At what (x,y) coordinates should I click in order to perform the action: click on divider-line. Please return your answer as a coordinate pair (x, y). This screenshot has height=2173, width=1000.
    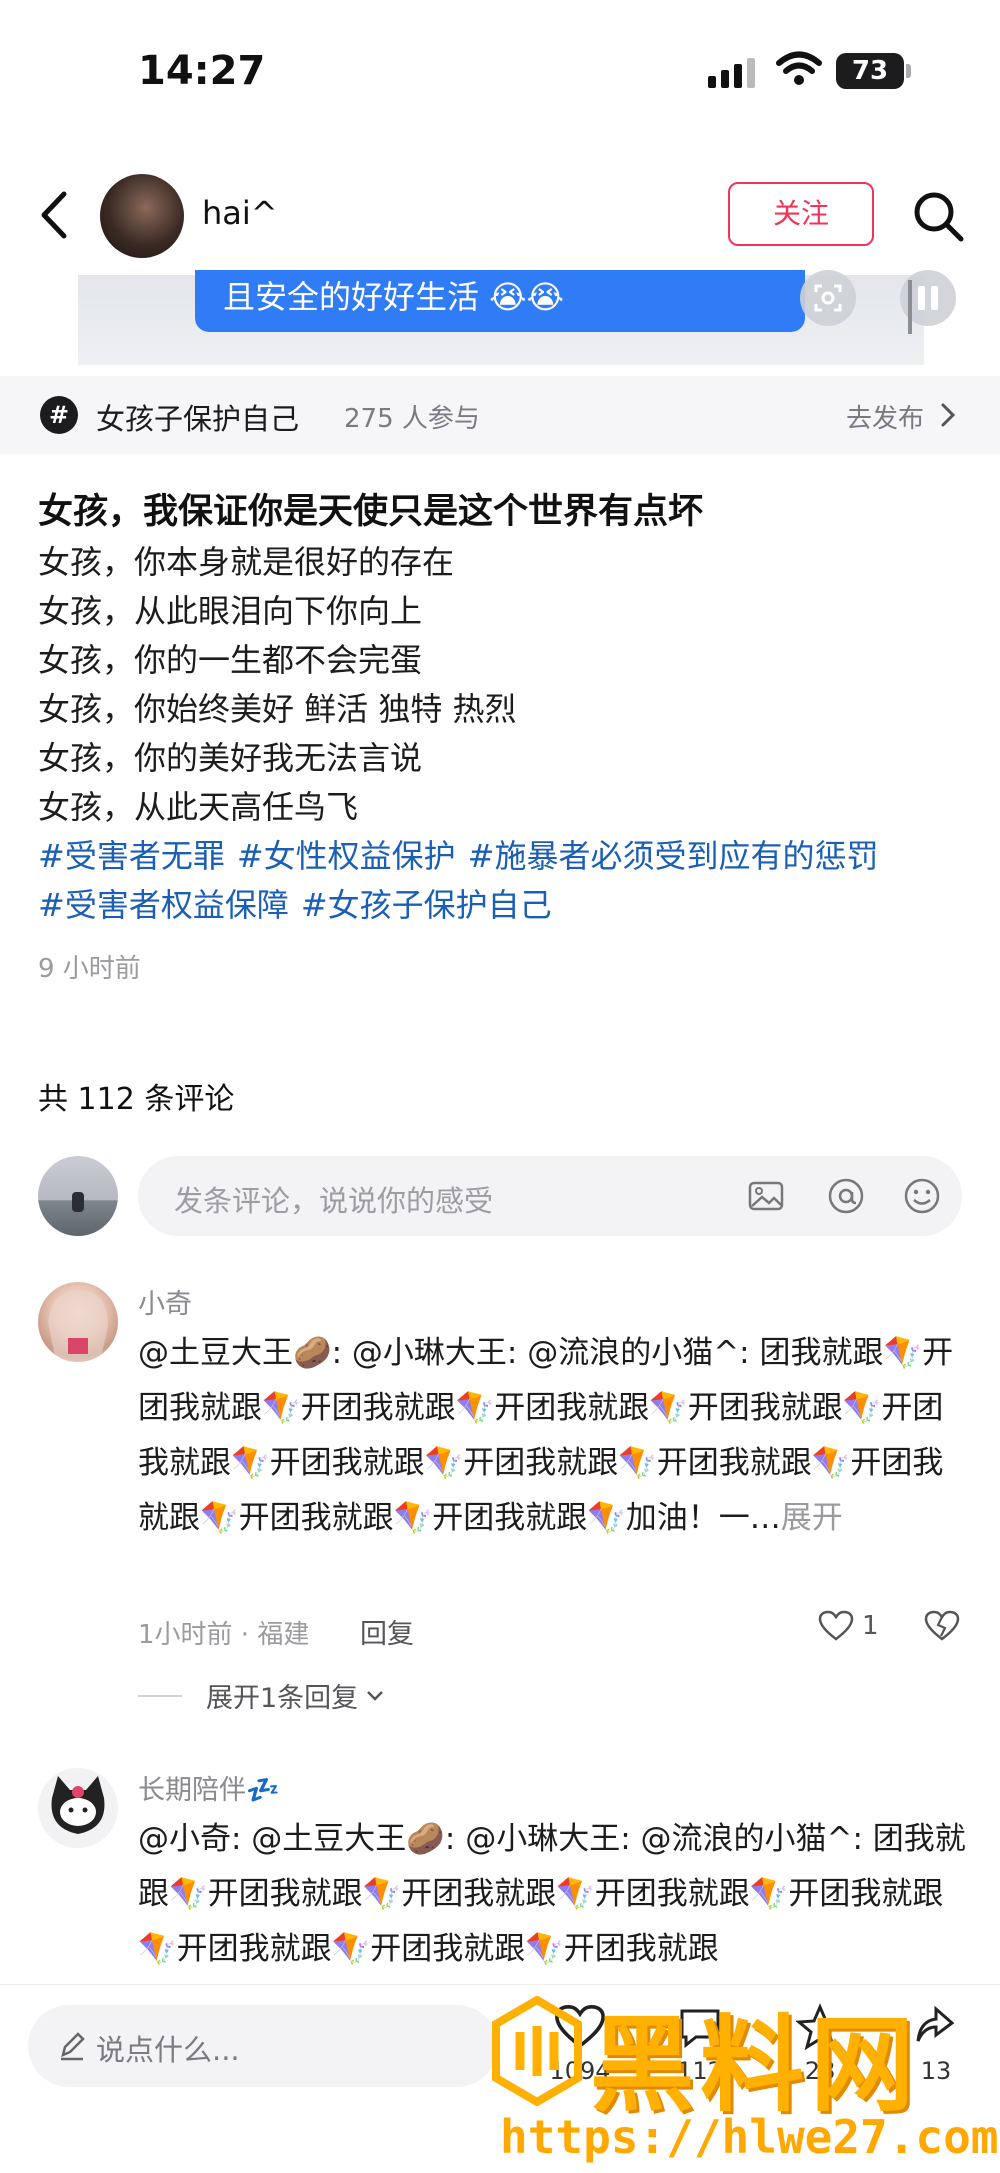
    Looking at the image, I should click on (160, 1695).